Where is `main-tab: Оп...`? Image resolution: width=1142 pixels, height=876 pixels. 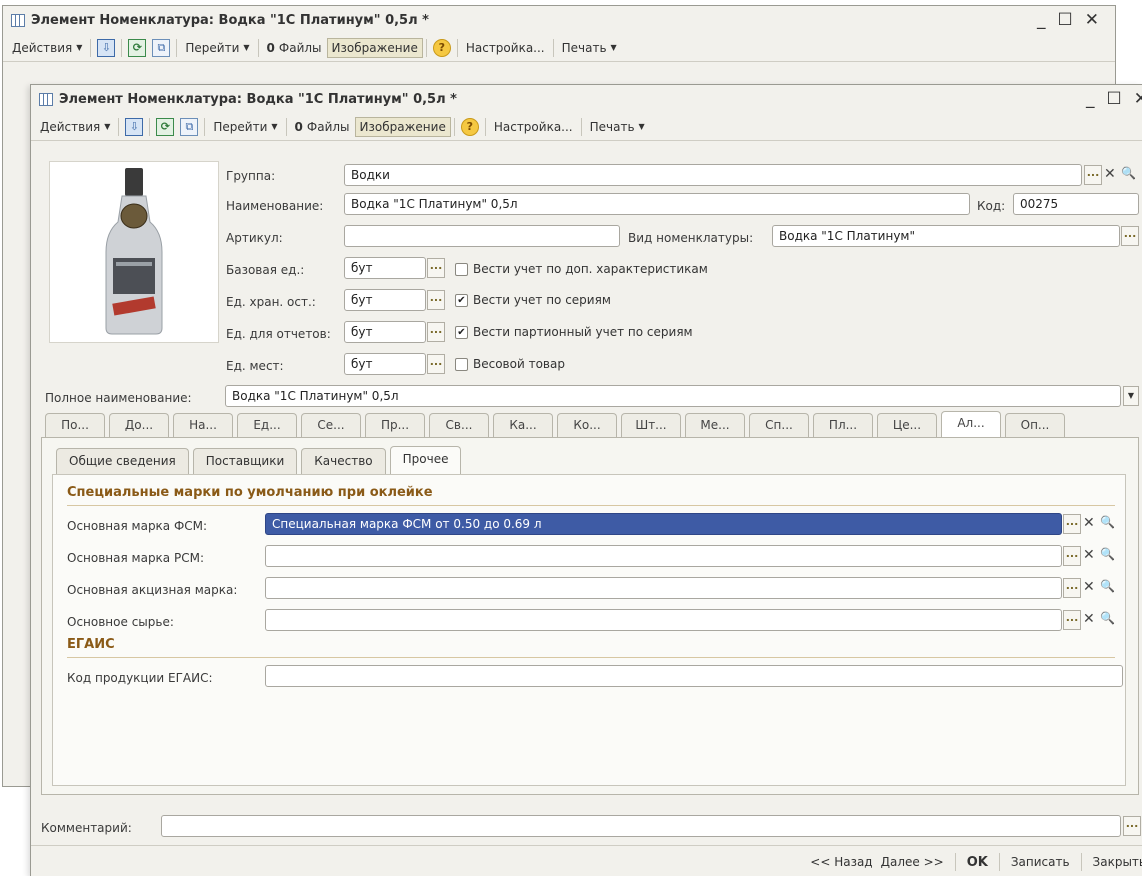 main-tab: Оп... is located at coordinates (1035, 425).